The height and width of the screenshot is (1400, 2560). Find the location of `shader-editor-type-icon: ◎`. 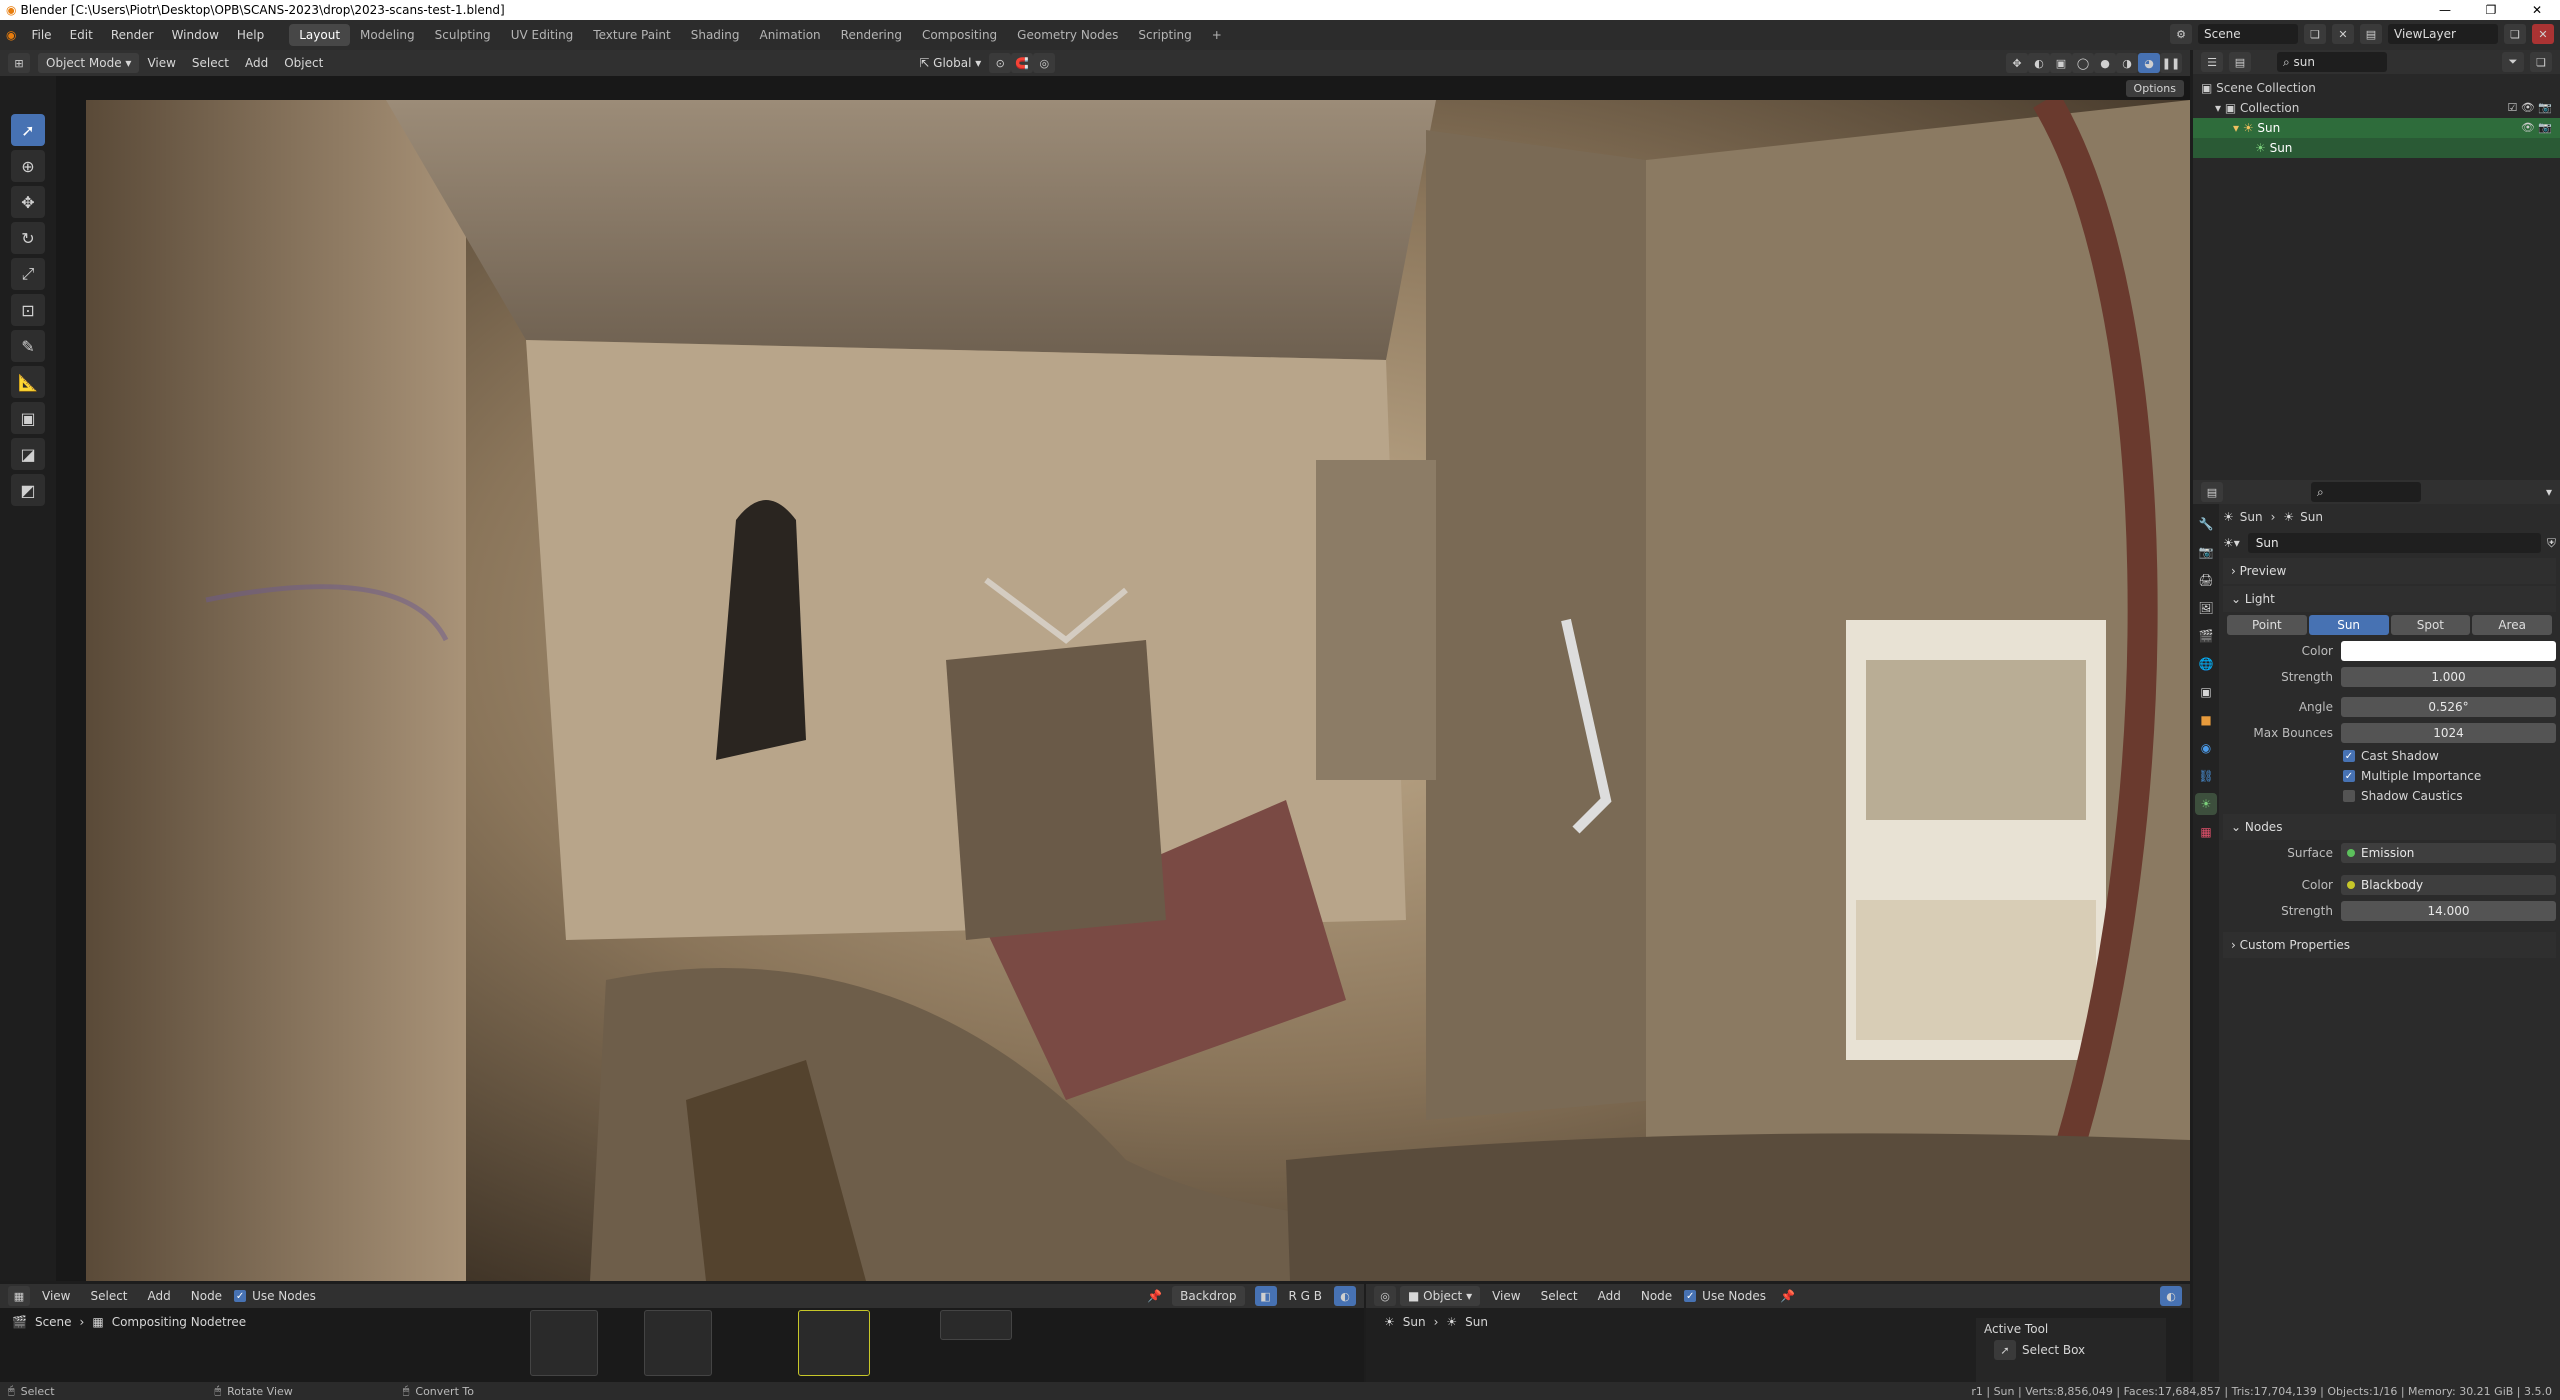

shader-editor-type-icon: ◎ is located at coordinates (1385, 1296).